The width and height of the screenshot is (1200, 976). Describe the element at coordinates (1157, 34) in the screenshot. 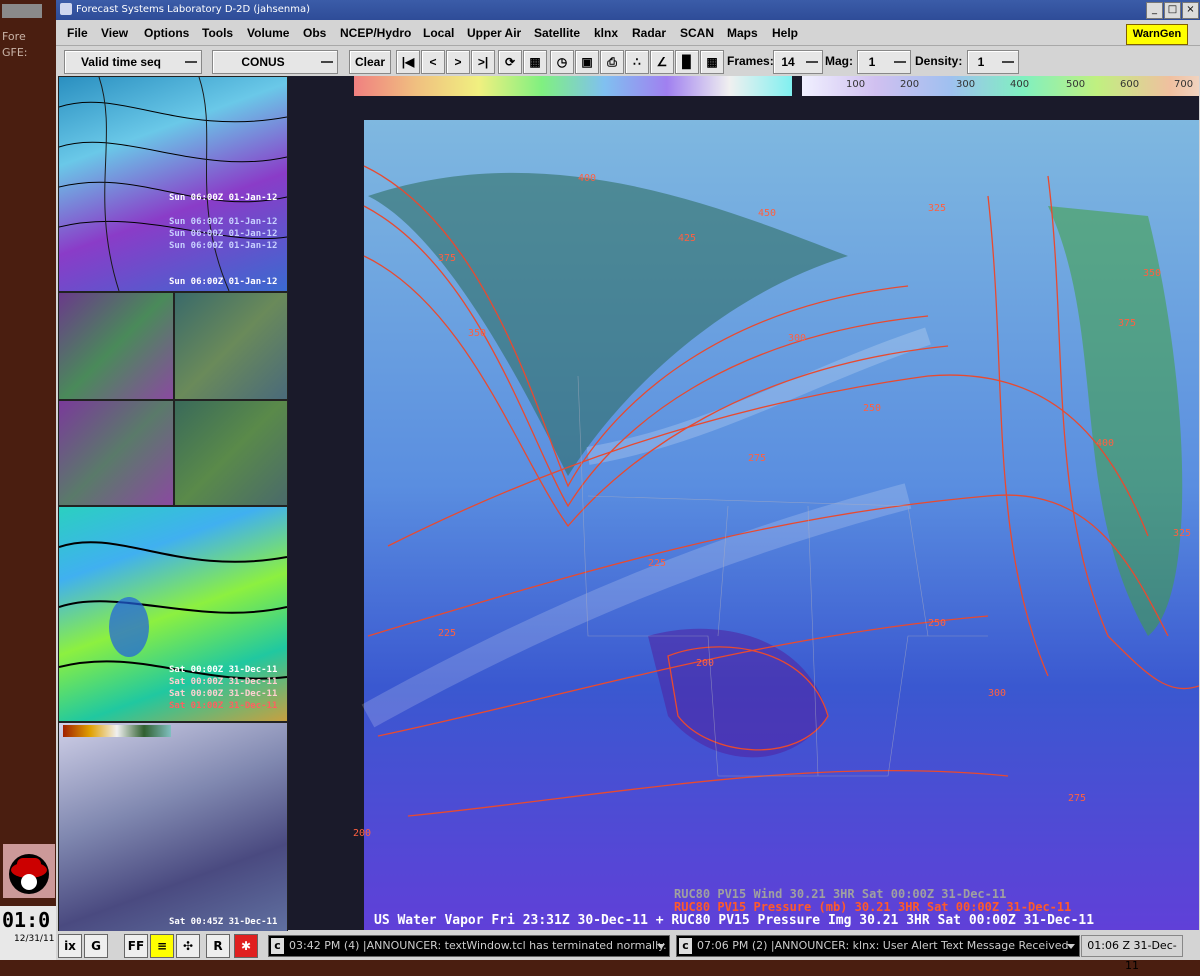

I see `warngen-button: WarnGen` at that location.